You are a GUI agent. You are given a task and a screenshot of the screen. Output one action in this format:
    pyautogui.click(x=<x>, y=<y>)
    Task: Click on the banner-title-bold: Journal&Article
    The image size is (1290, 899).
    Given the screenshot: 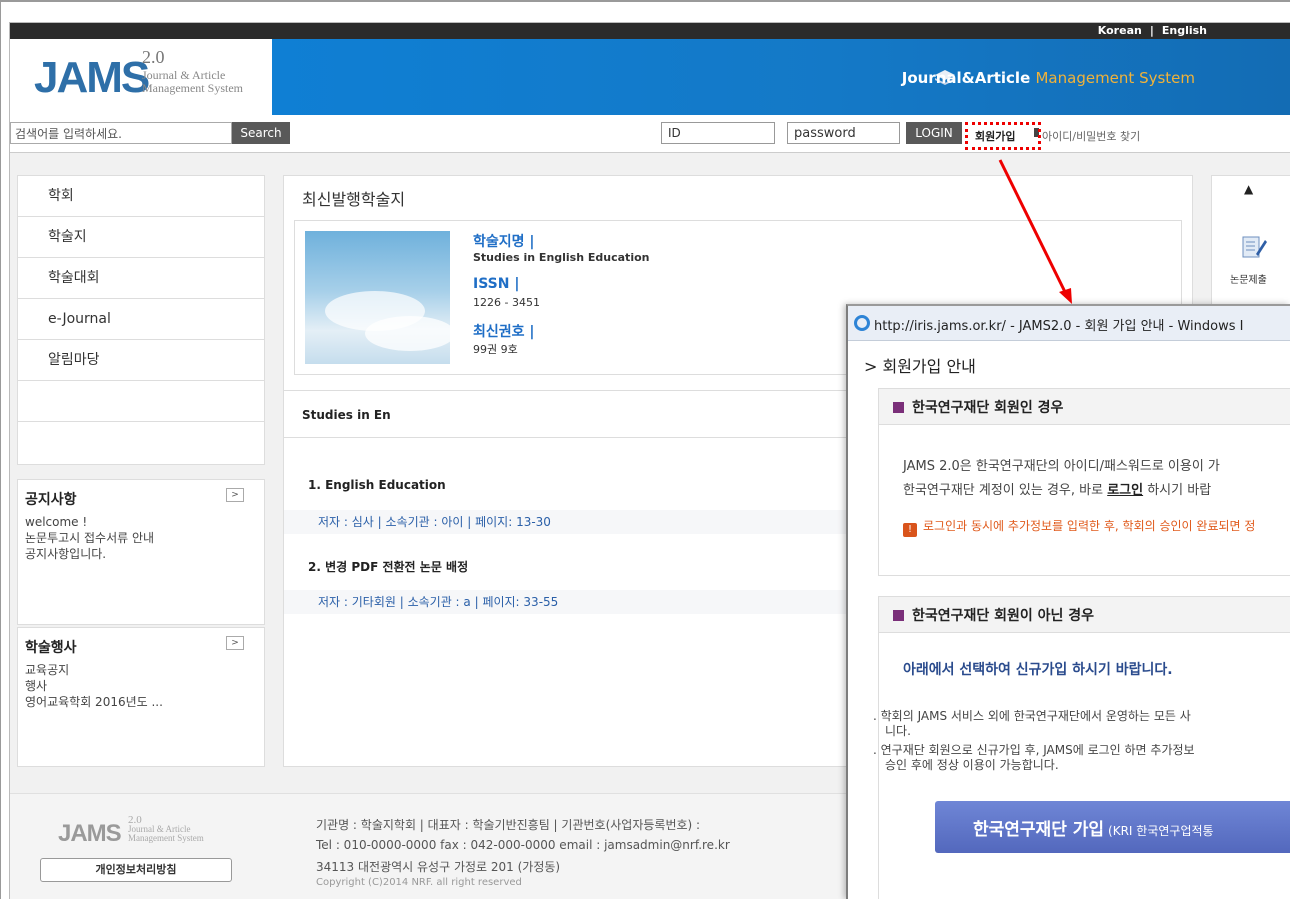 What is the action you would take?
    pyautogui.click(x=966, y=78)
    